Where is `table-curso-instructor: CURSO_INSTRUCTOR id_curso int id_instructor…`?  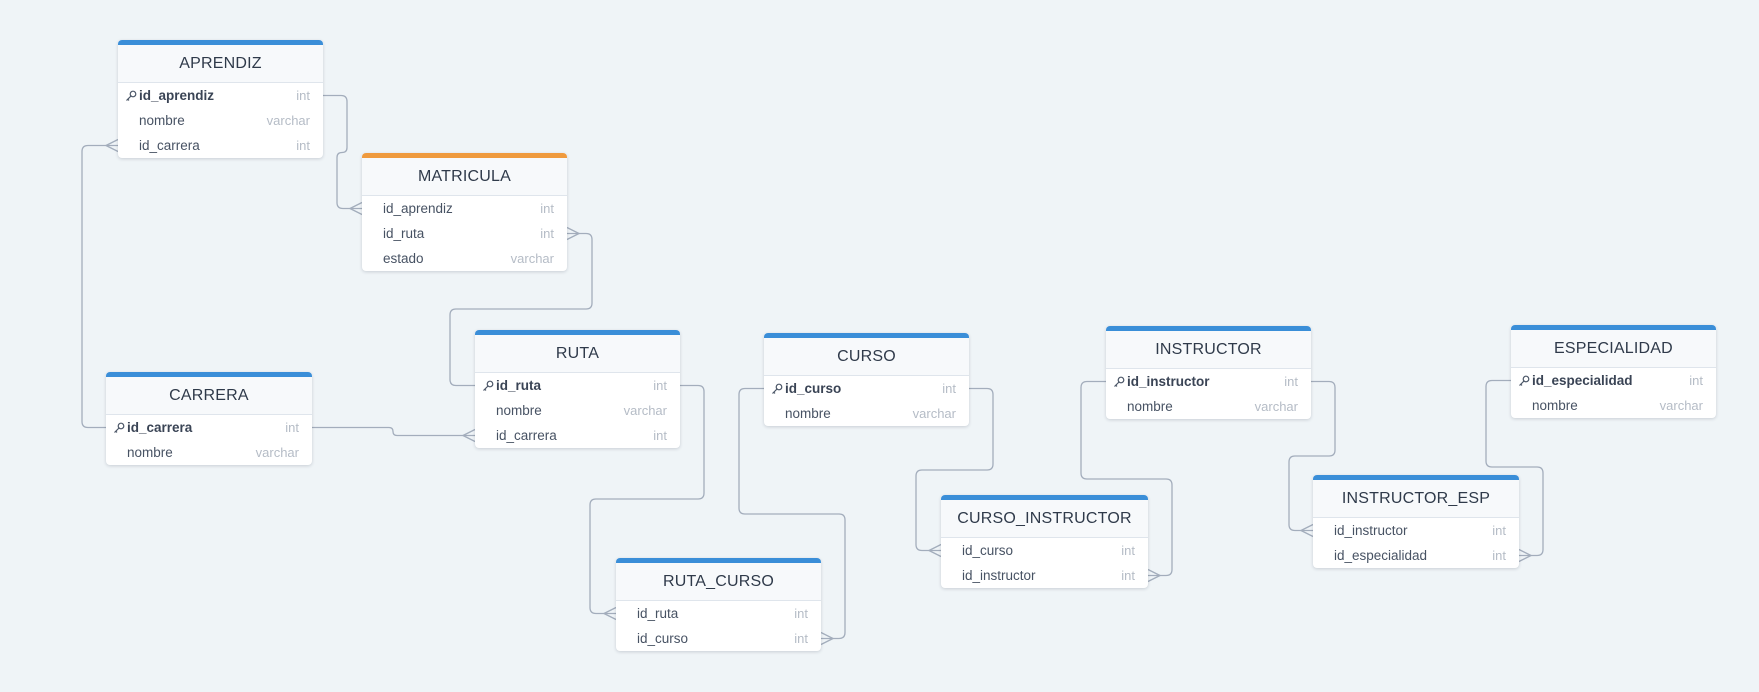 table-curso-instructor: CURSO_INSTRUCTOR id_curso int id_instructor… is located at coordinates (1044, 541).